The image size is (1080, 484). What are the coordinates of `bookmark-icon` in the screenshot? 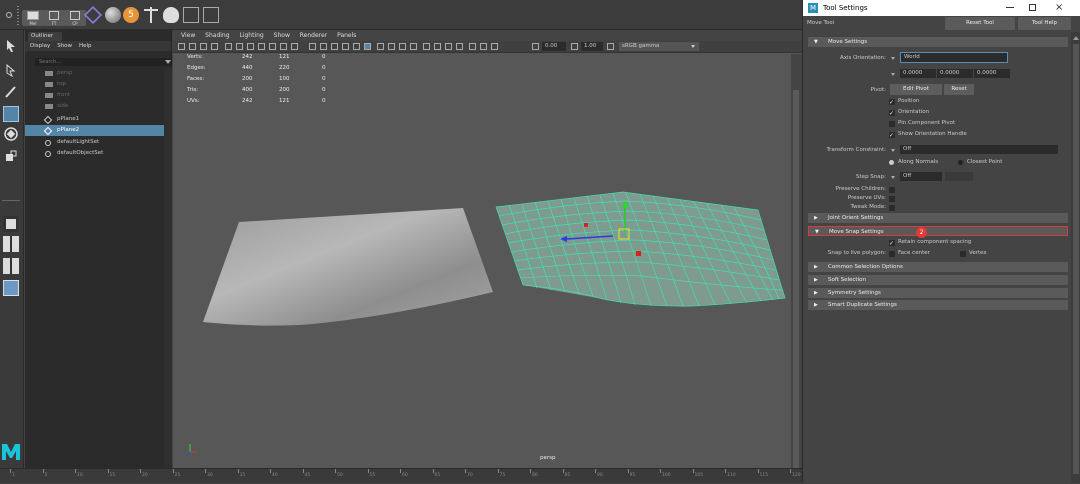 It's located at (203, 46).